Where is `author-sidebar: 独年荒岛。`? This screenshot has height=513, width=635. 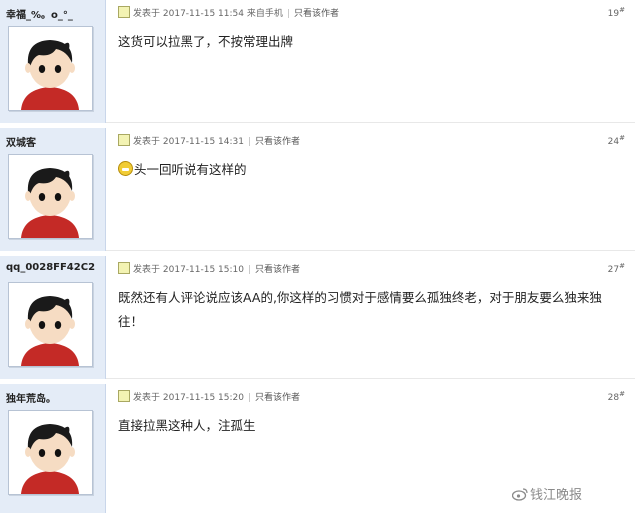 author-sidebar: 独年荒岛。 is located at coordinates (52, 448).